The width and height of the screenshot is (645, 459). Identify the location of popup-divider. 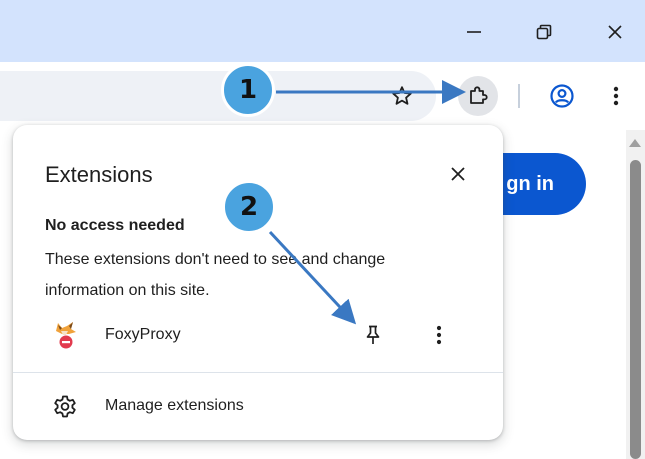
(258, 372).